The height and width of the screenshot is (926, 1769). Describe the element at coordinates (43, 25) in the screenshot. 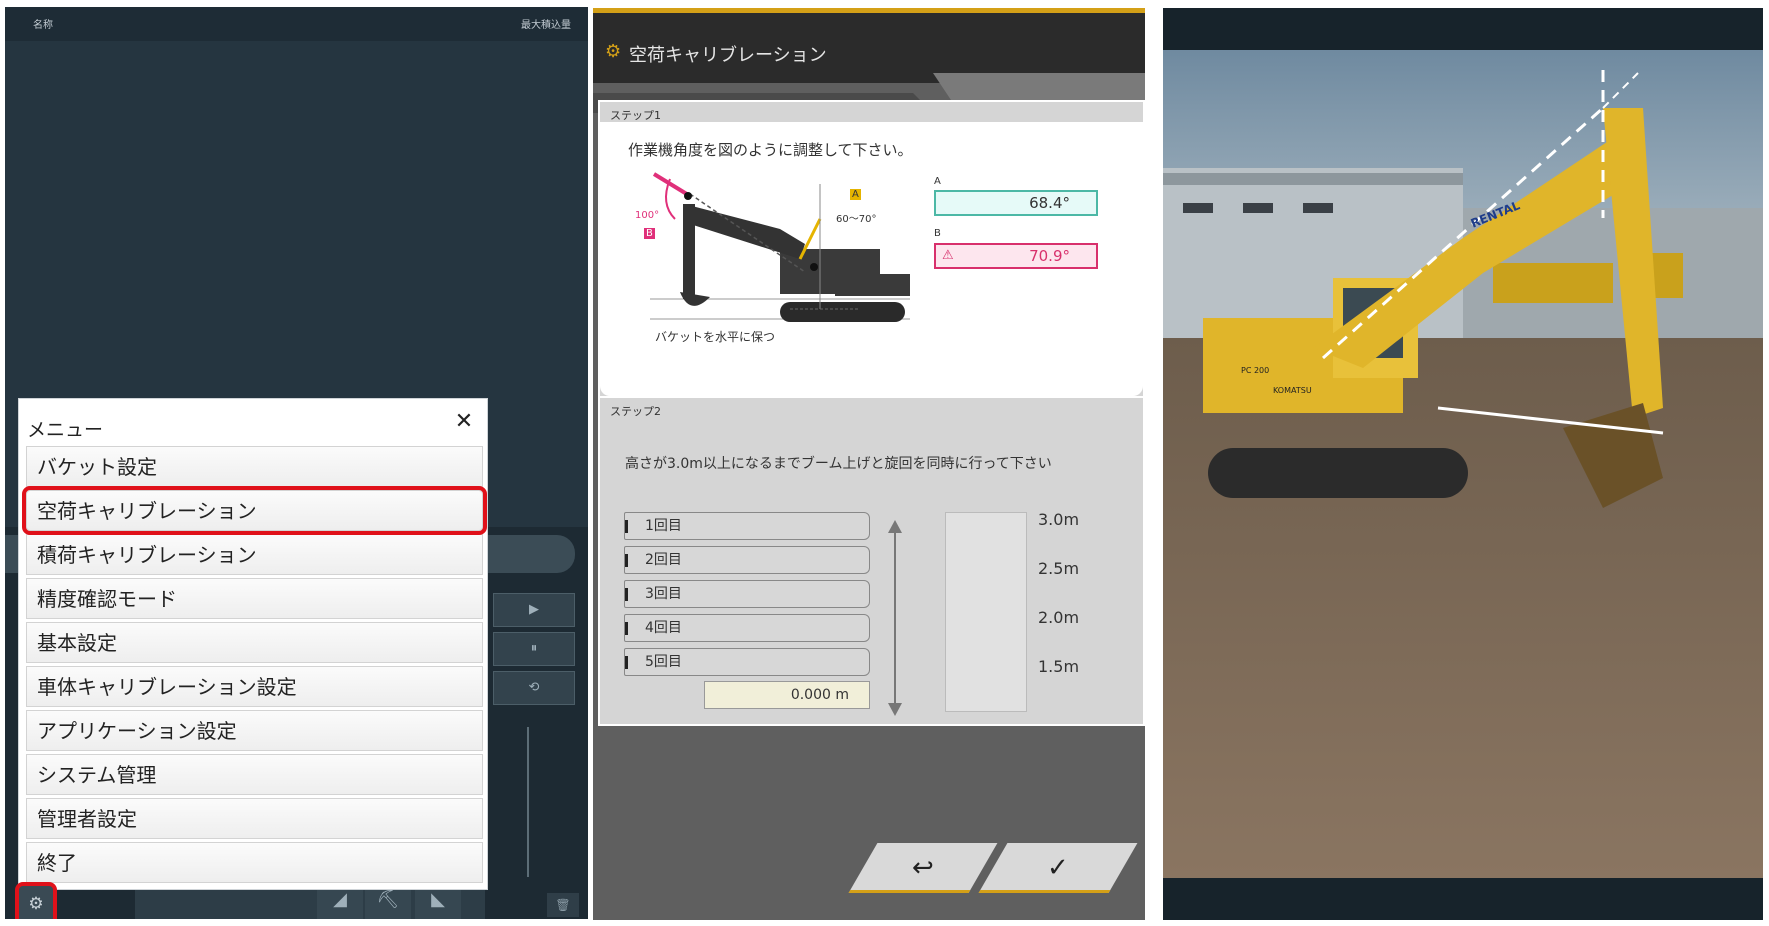

I see `name-column-label: 名称` at that location.